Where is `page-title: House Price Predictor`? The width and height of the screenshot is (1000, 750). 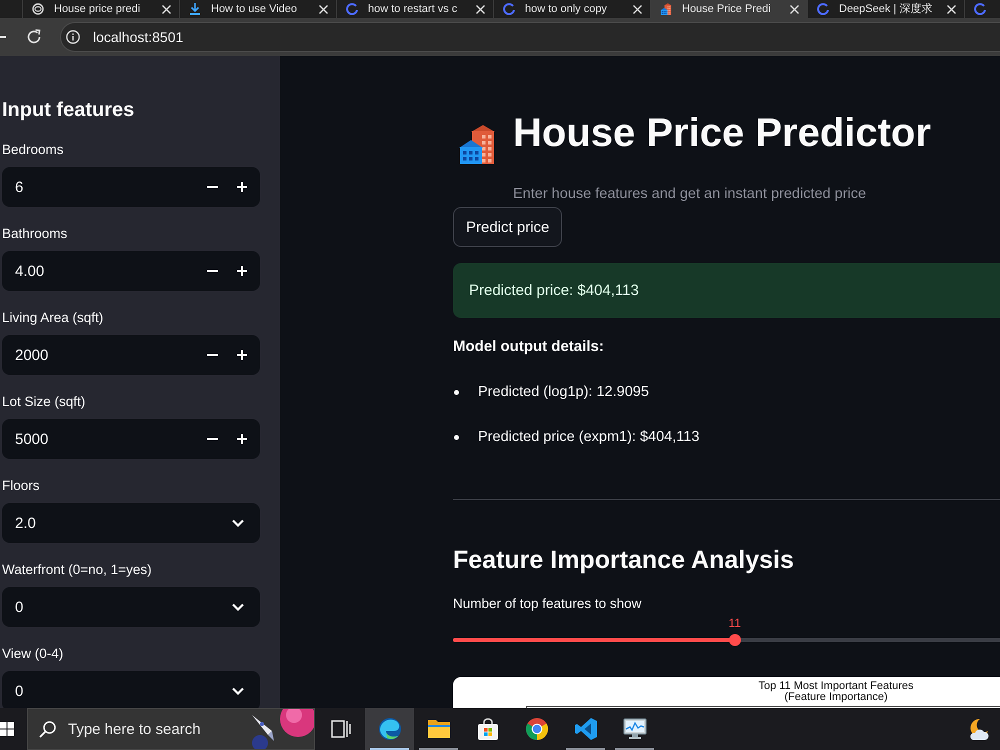 page-title: House Price Predictor is located at coordinates (722, 133).